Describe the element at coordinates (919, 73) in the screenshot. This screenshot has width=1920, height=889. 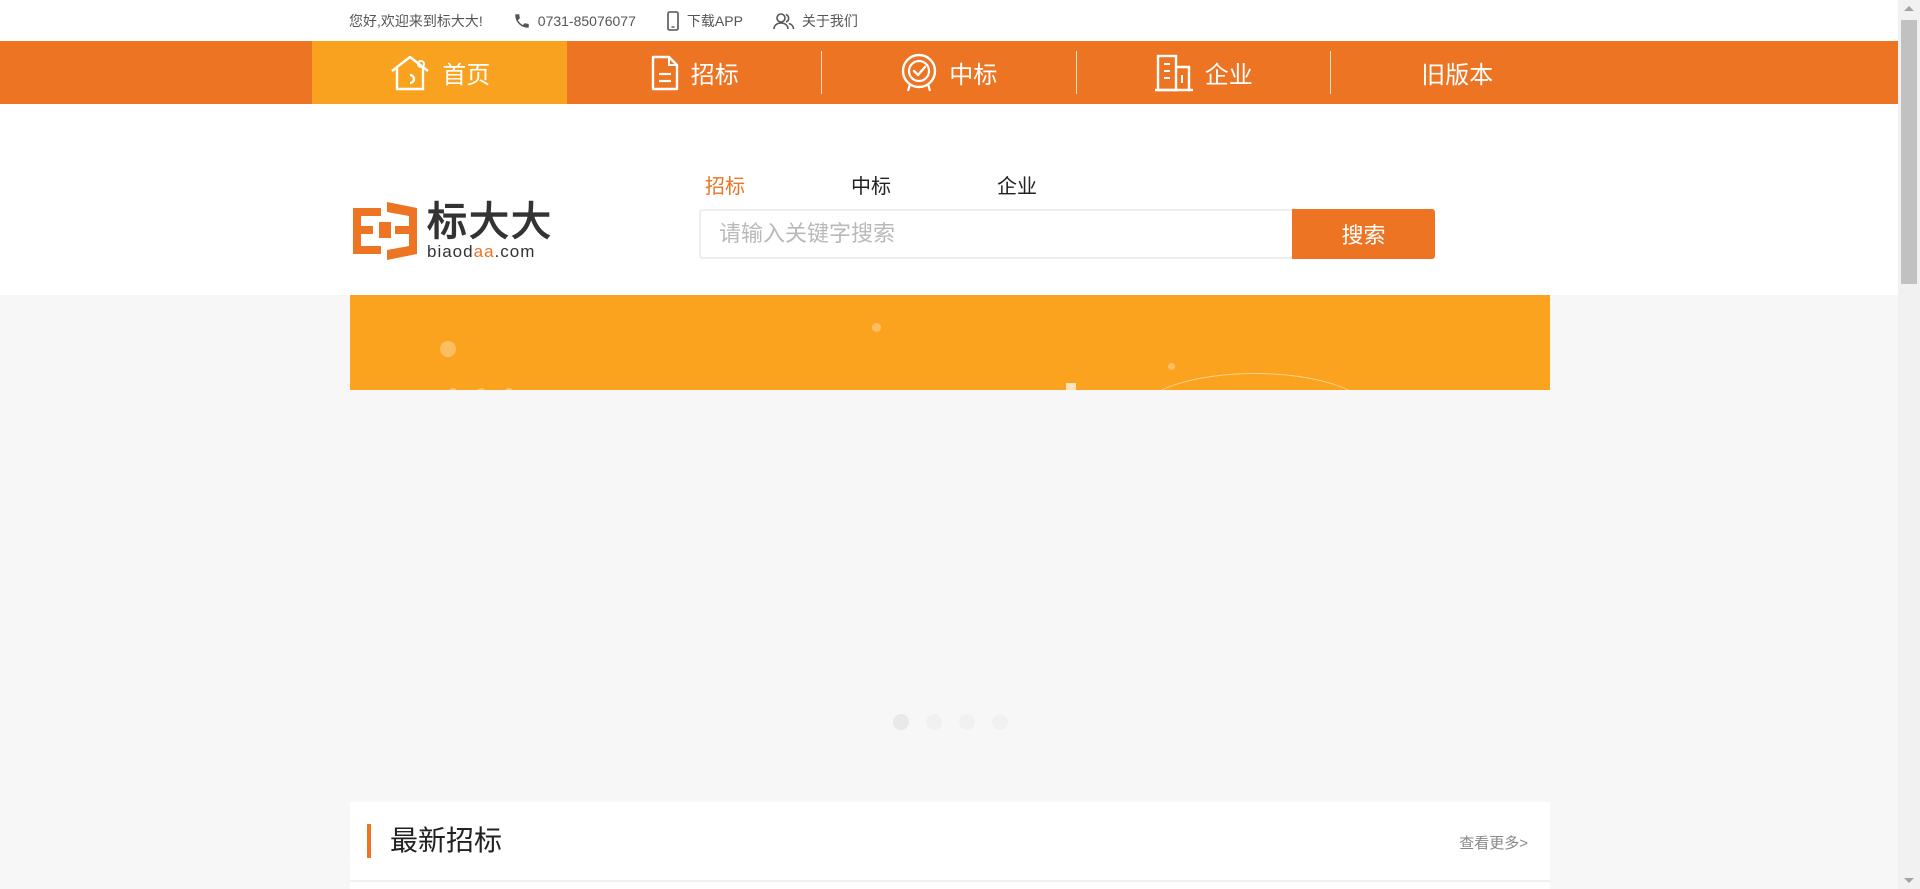
I see `award-icon` at that location.